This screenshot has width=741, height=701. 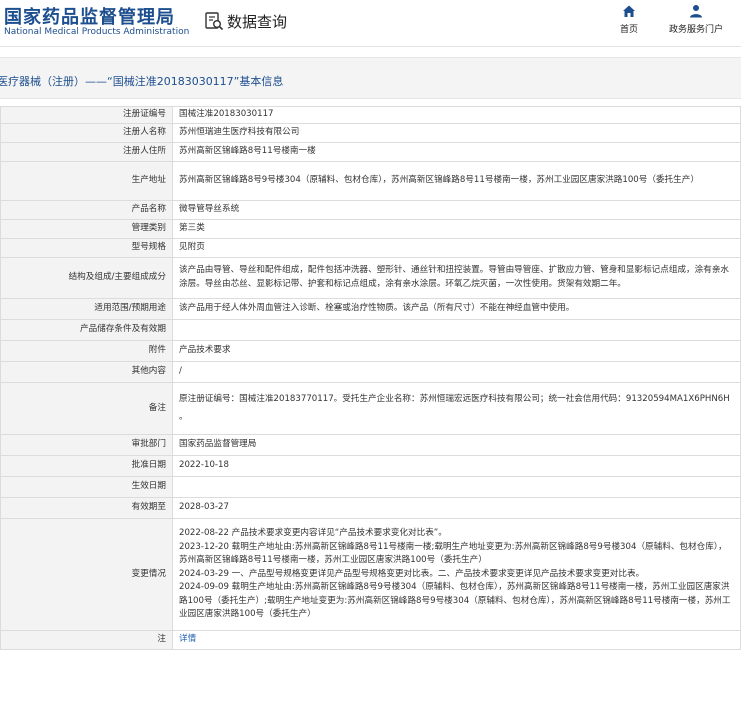 I want to click on row-value: 国家药品监督管理局, so click(x=456, y=445).